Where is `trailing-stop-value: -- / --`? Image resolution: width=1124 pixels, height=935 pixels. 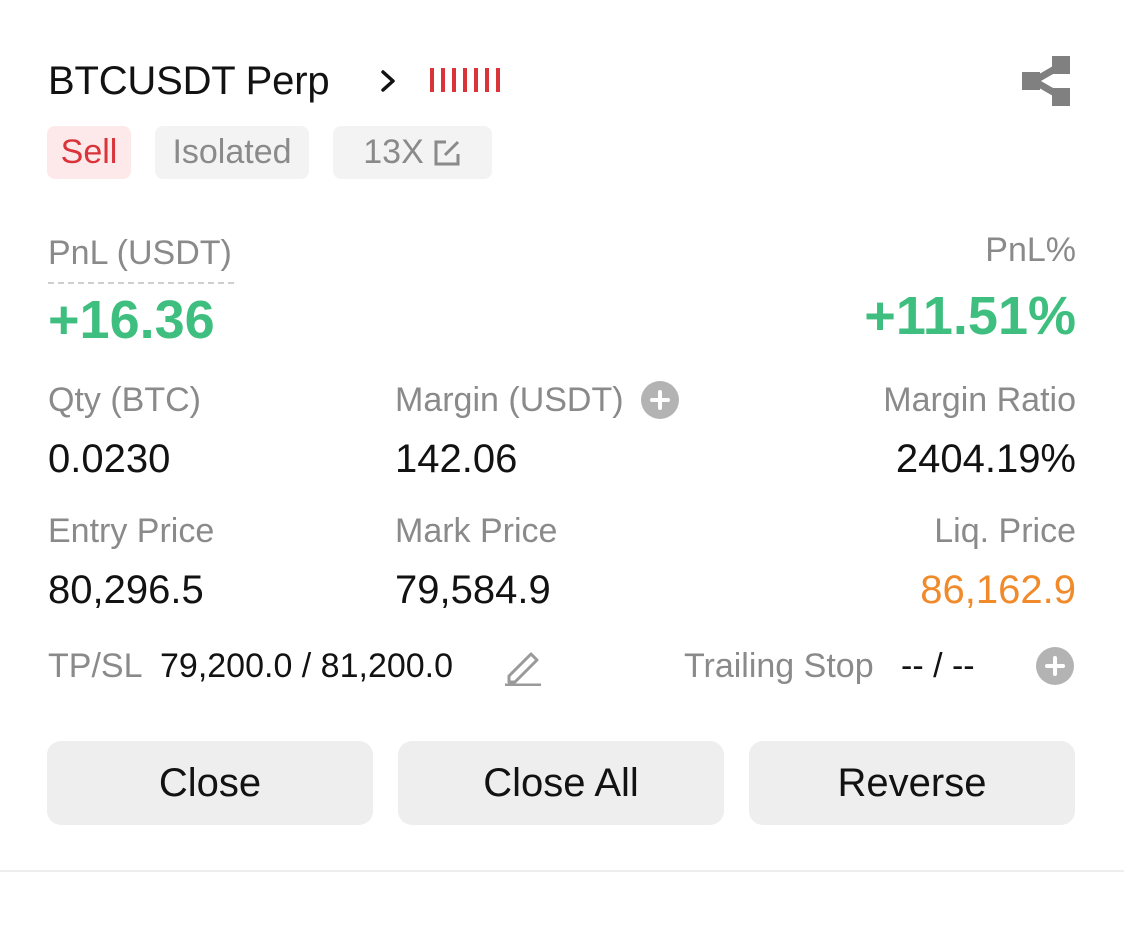 trailing-stop-value: -- / -- is located at coordinates (938, 666).